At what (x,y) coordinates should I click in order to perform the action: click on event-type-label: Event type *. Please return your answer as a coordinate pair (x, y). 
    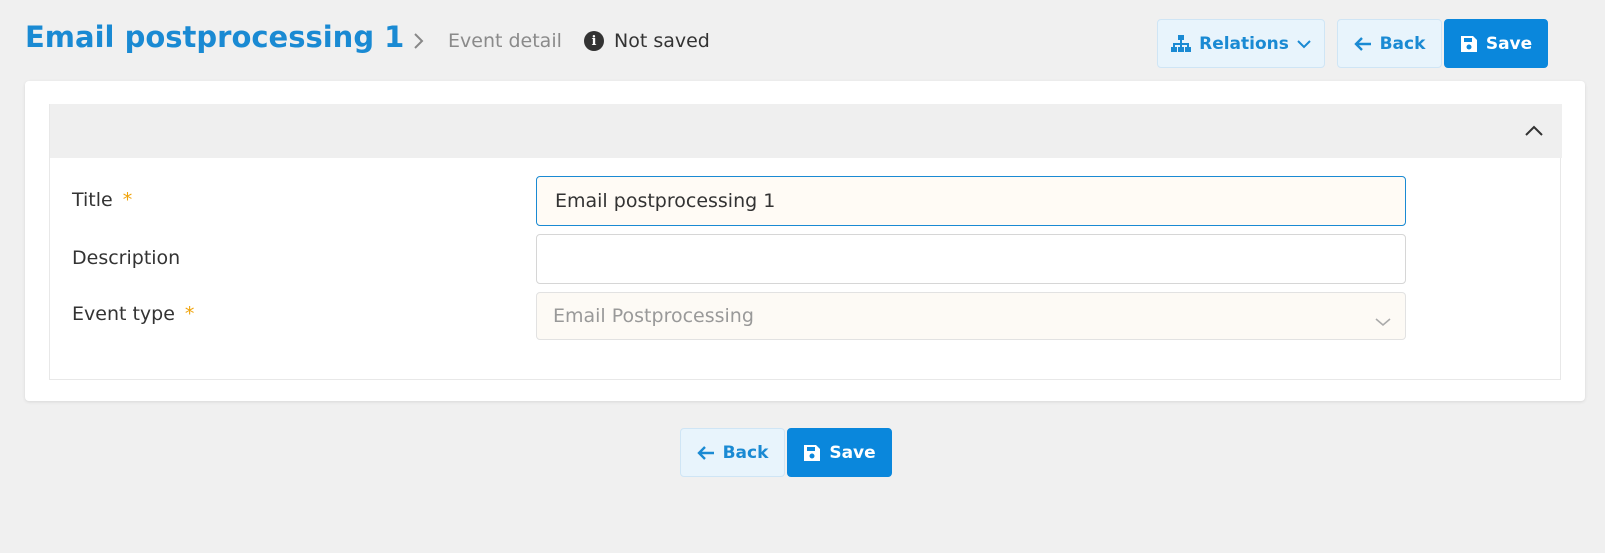
    Looking at the image, I should click on (133, 314).